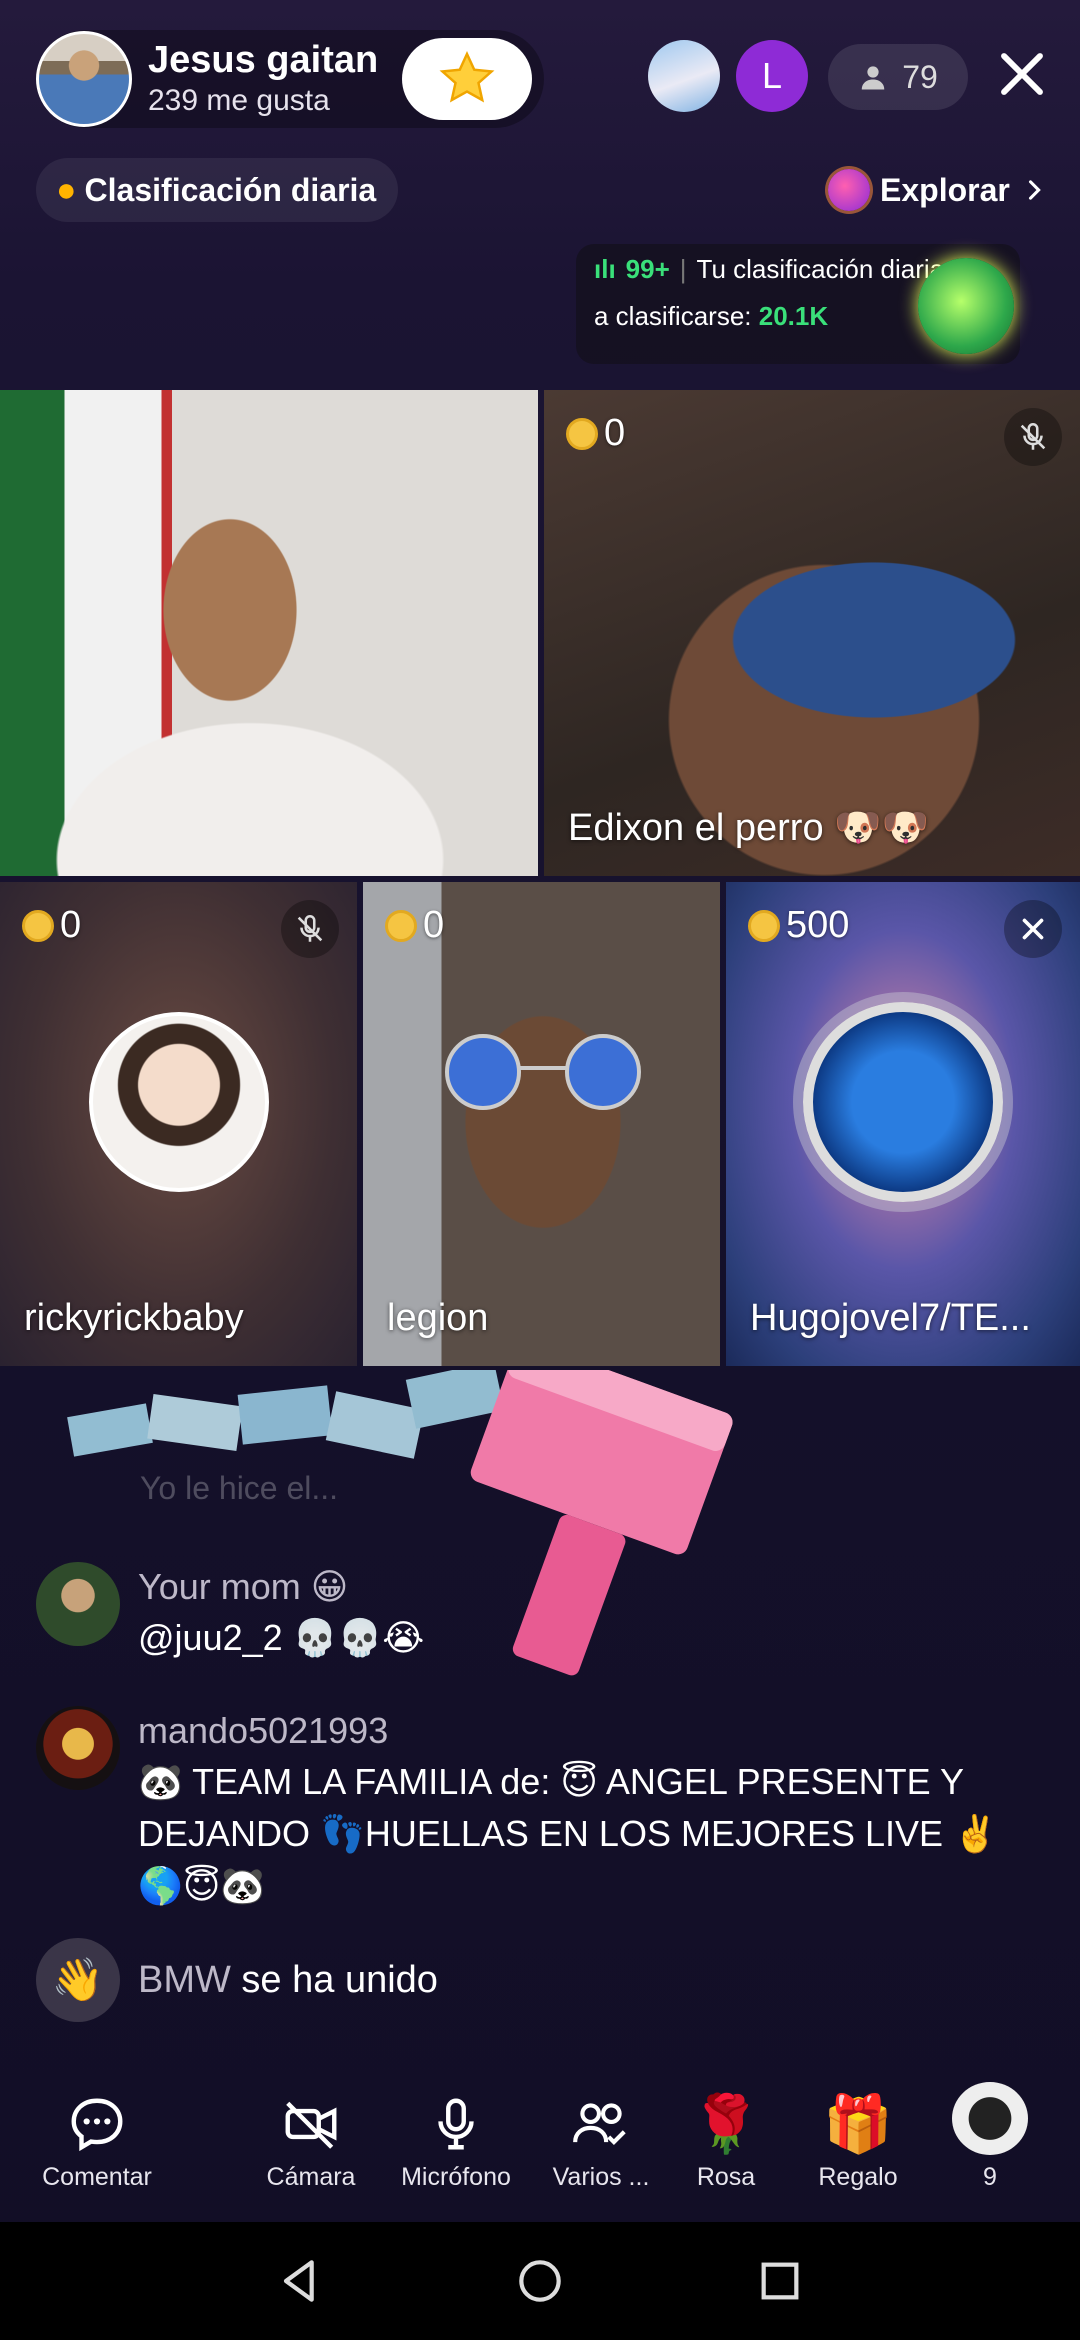 Image resolution: width=1080 pixels, height=2340 pixels. I want to click on comment-icon, so click(97, 2125).